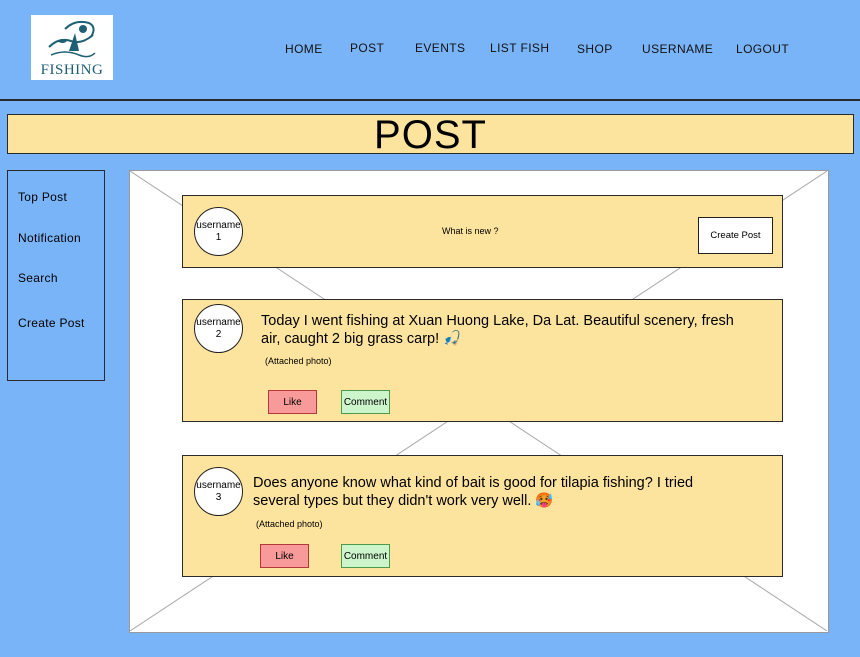 Image resolution: width=860 pixels, height=657 pixels. Describe the element at coordinates (49, 238) in the screenshot. I see `sidebar-item-notification: Notification` at that location.